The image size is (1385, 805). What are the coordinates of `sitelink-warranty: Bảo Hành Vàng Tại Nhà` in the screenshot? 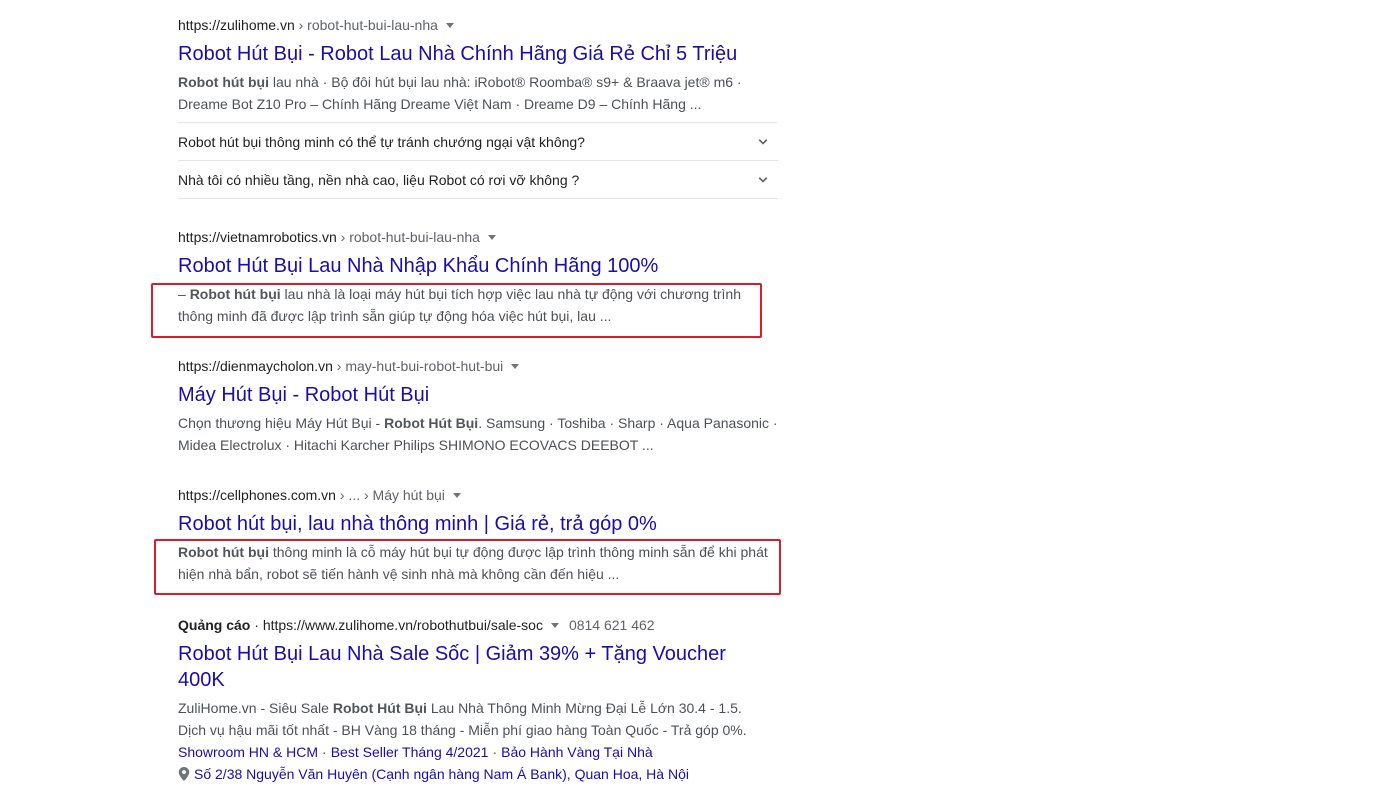 It's located at (577, 752).